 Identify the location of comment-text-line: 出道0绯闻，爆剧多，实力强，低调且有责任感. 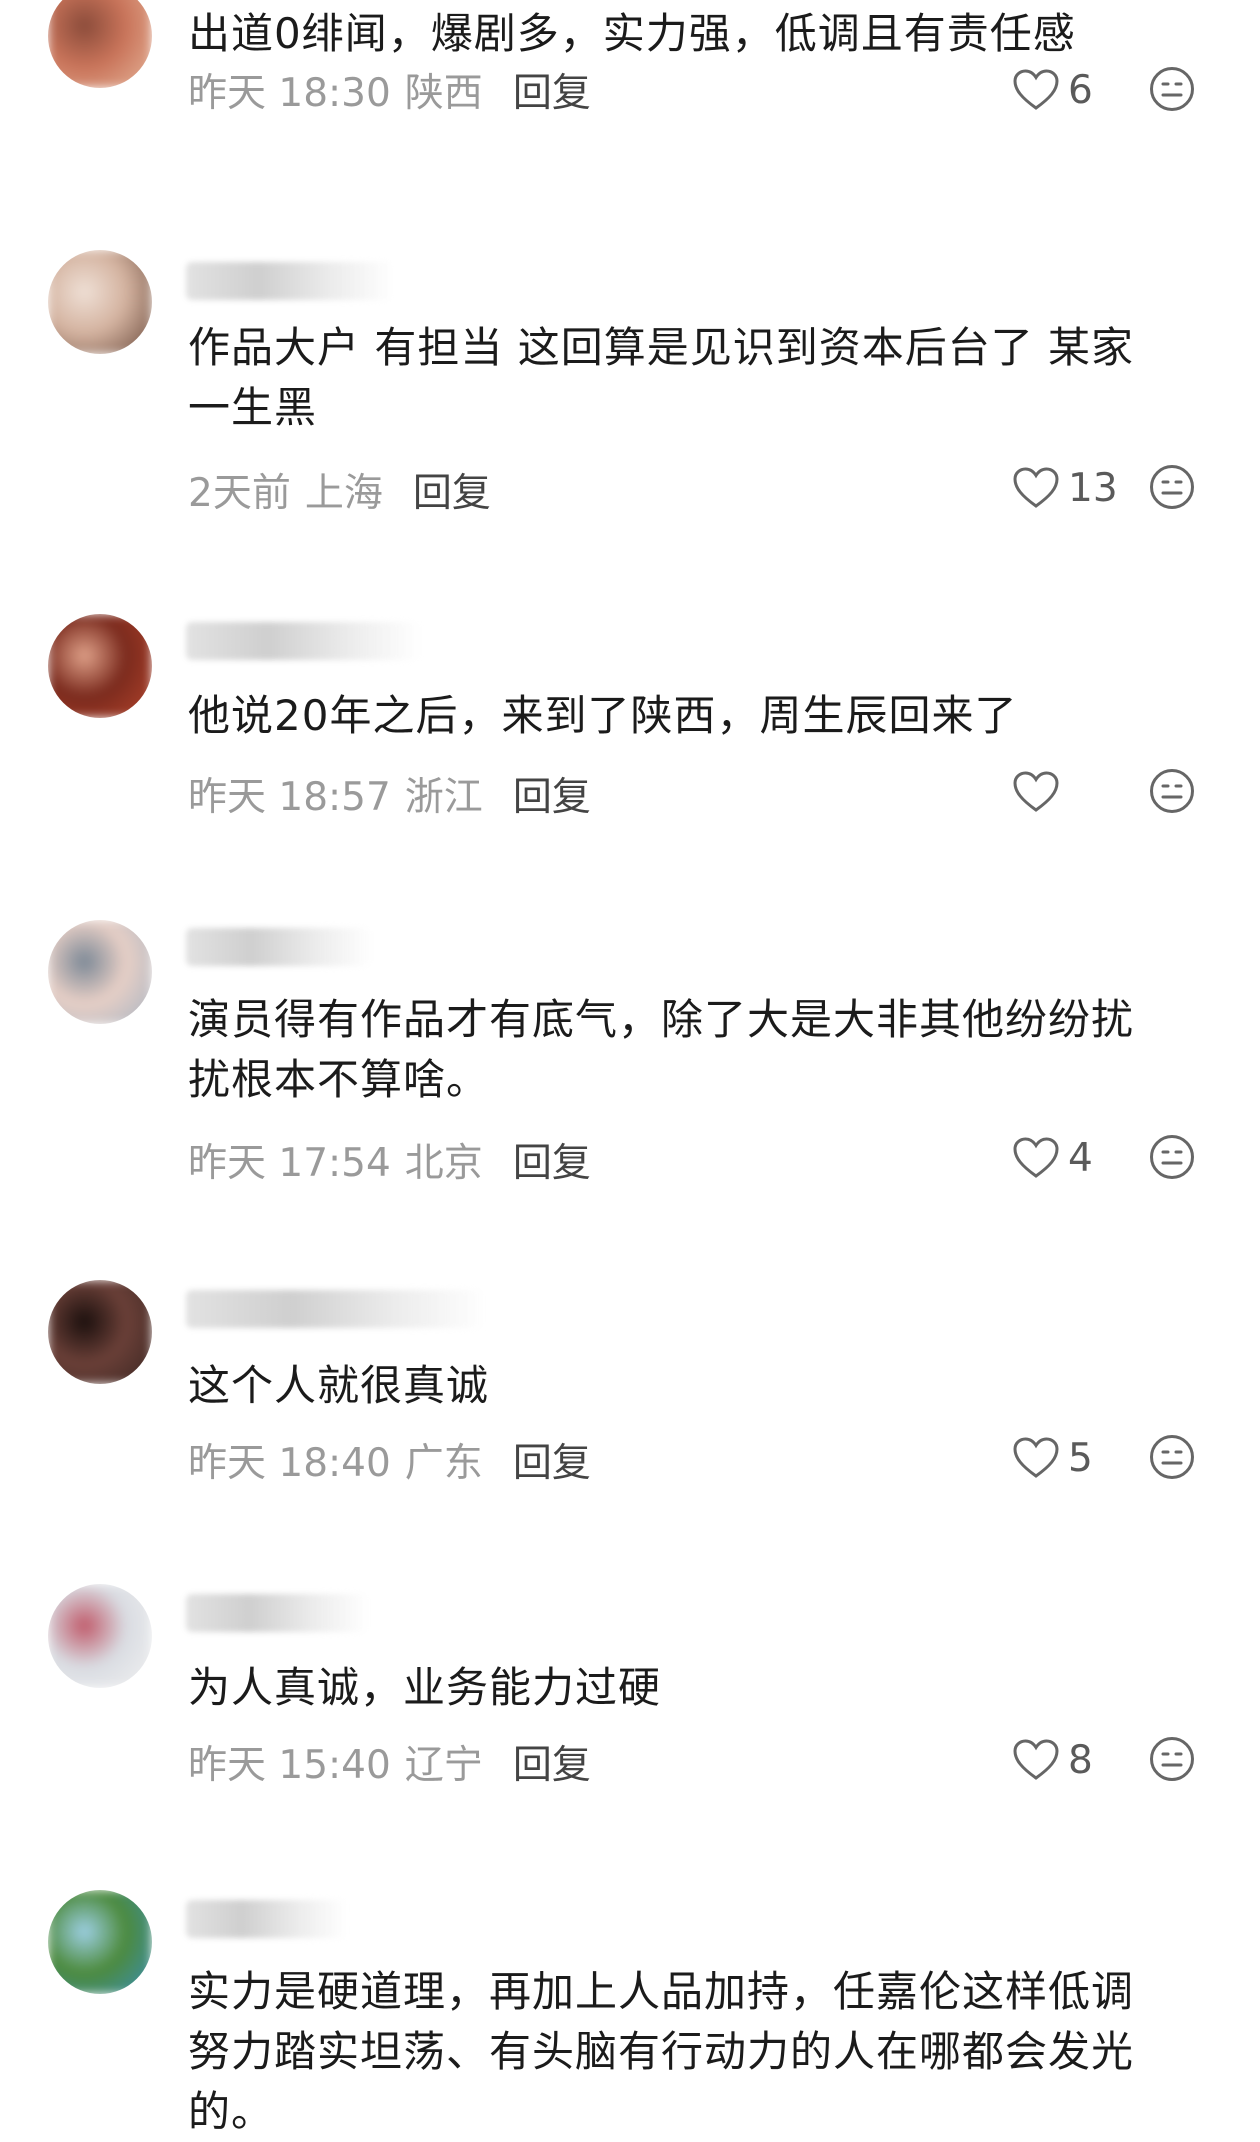
(632, 33).